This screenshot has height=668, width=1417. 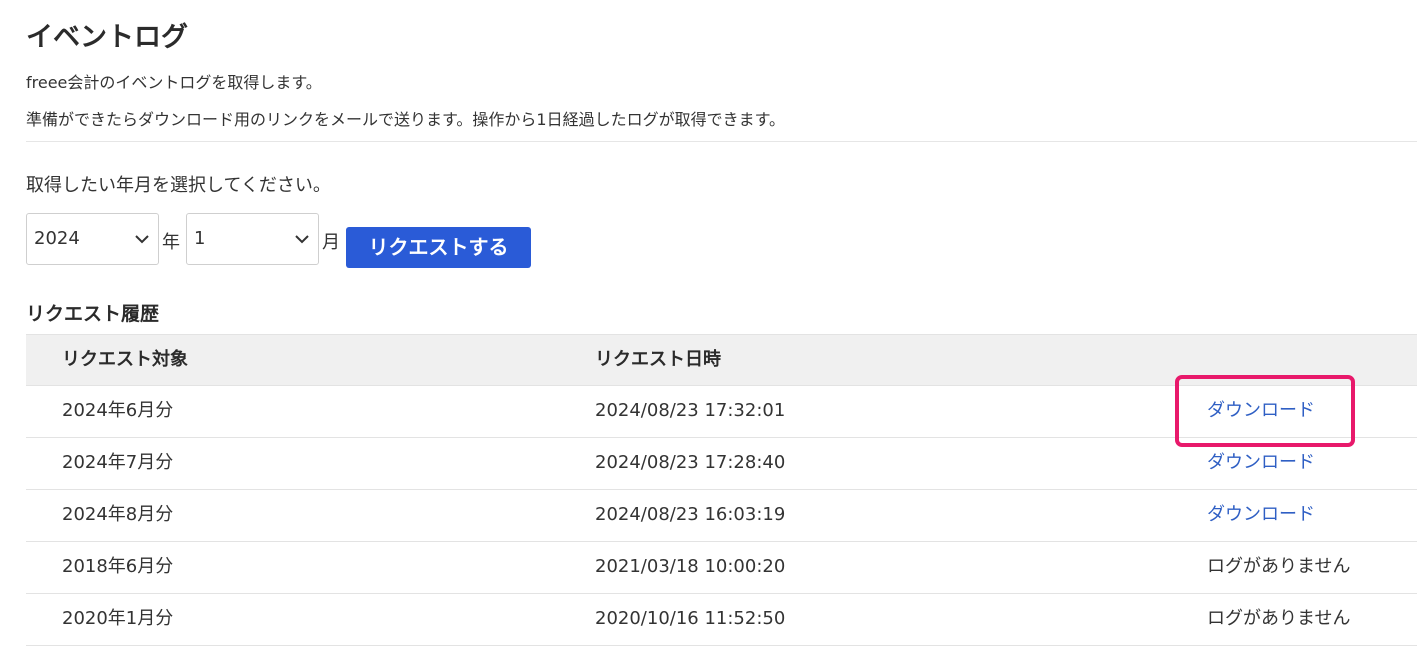 I want to click on table-row: 2020年1月分 2020/10/16 11:52:50 ログがありません, so click(x=721, y=620).